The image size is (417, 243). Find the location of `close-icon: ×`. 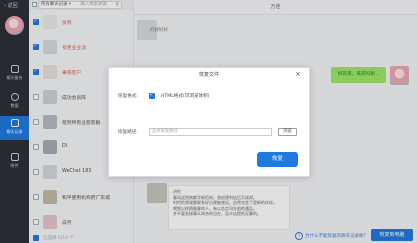

close-icon: × is located at coordinates (298, 74).